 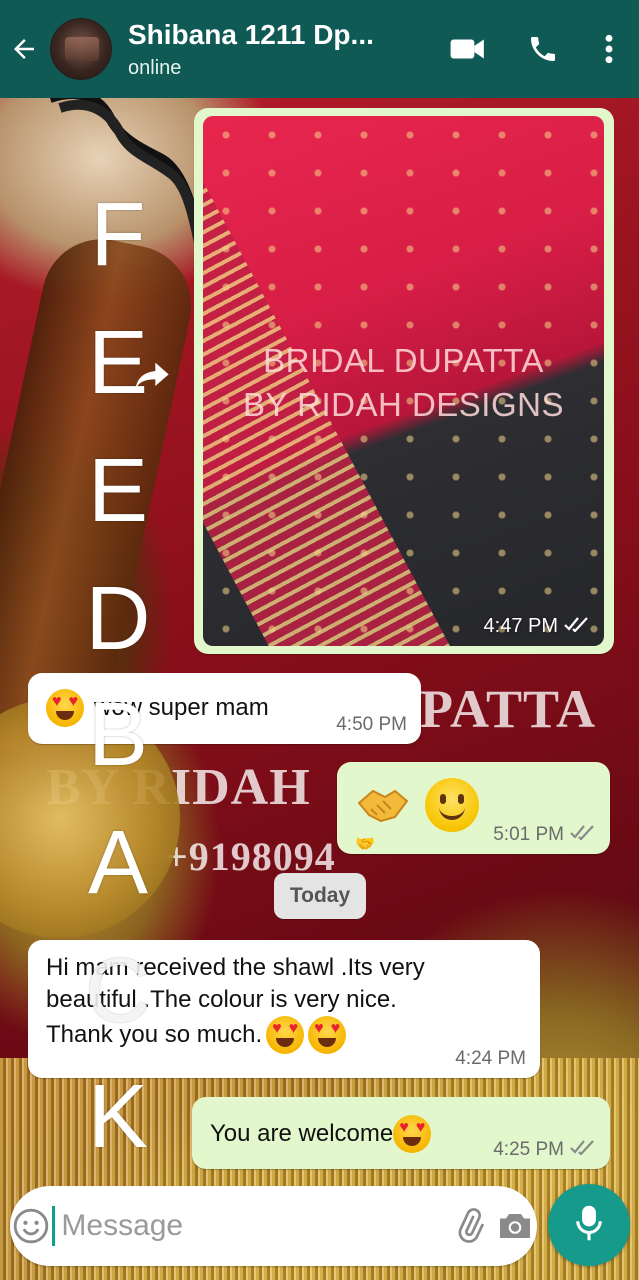 I want to click on smile-emoji-icon, so click(x=452, y=805).